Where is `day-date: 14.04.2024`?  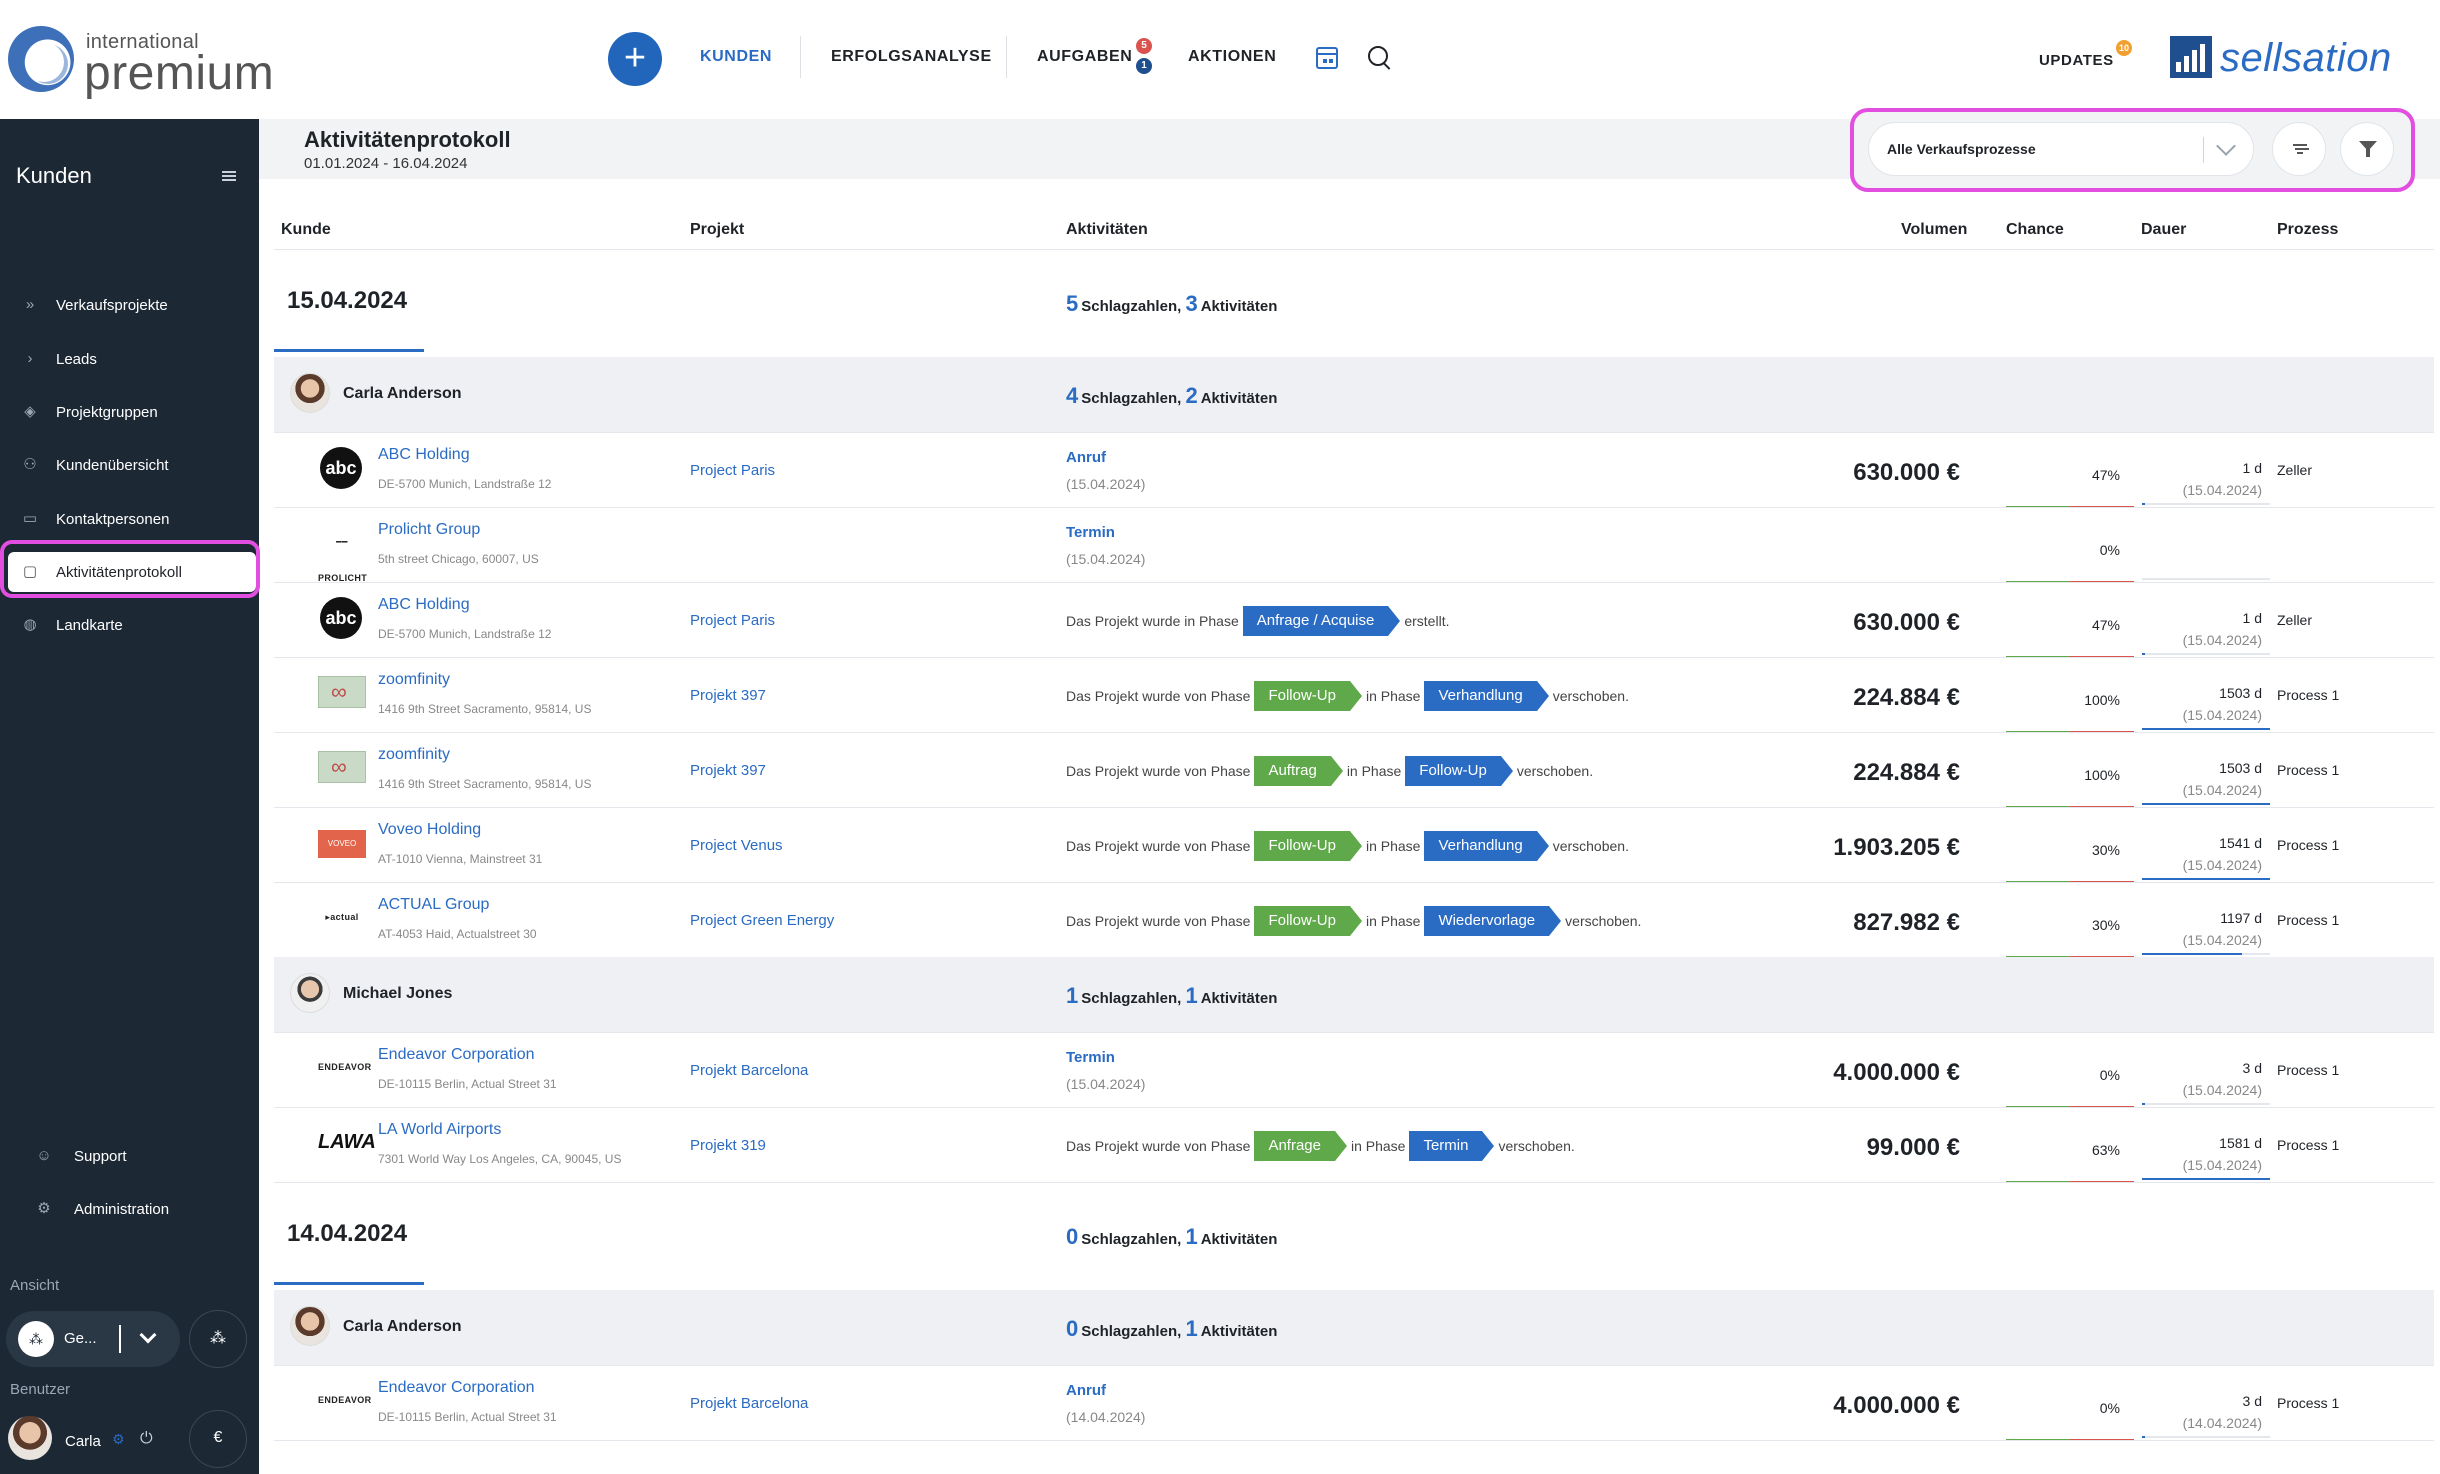
day-date: 14.04.2024 is located at coordinates (347, 1233).